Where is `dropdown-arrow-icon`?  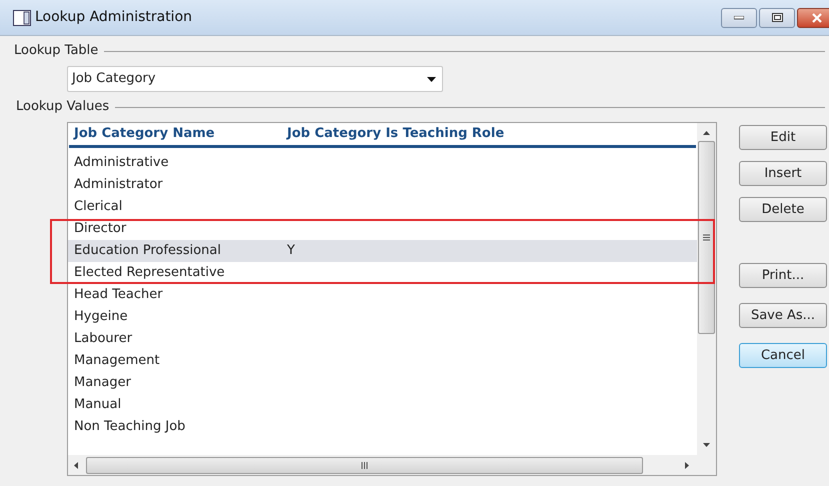
dropdown-arrow-icon is located at coordinates (431, 79).